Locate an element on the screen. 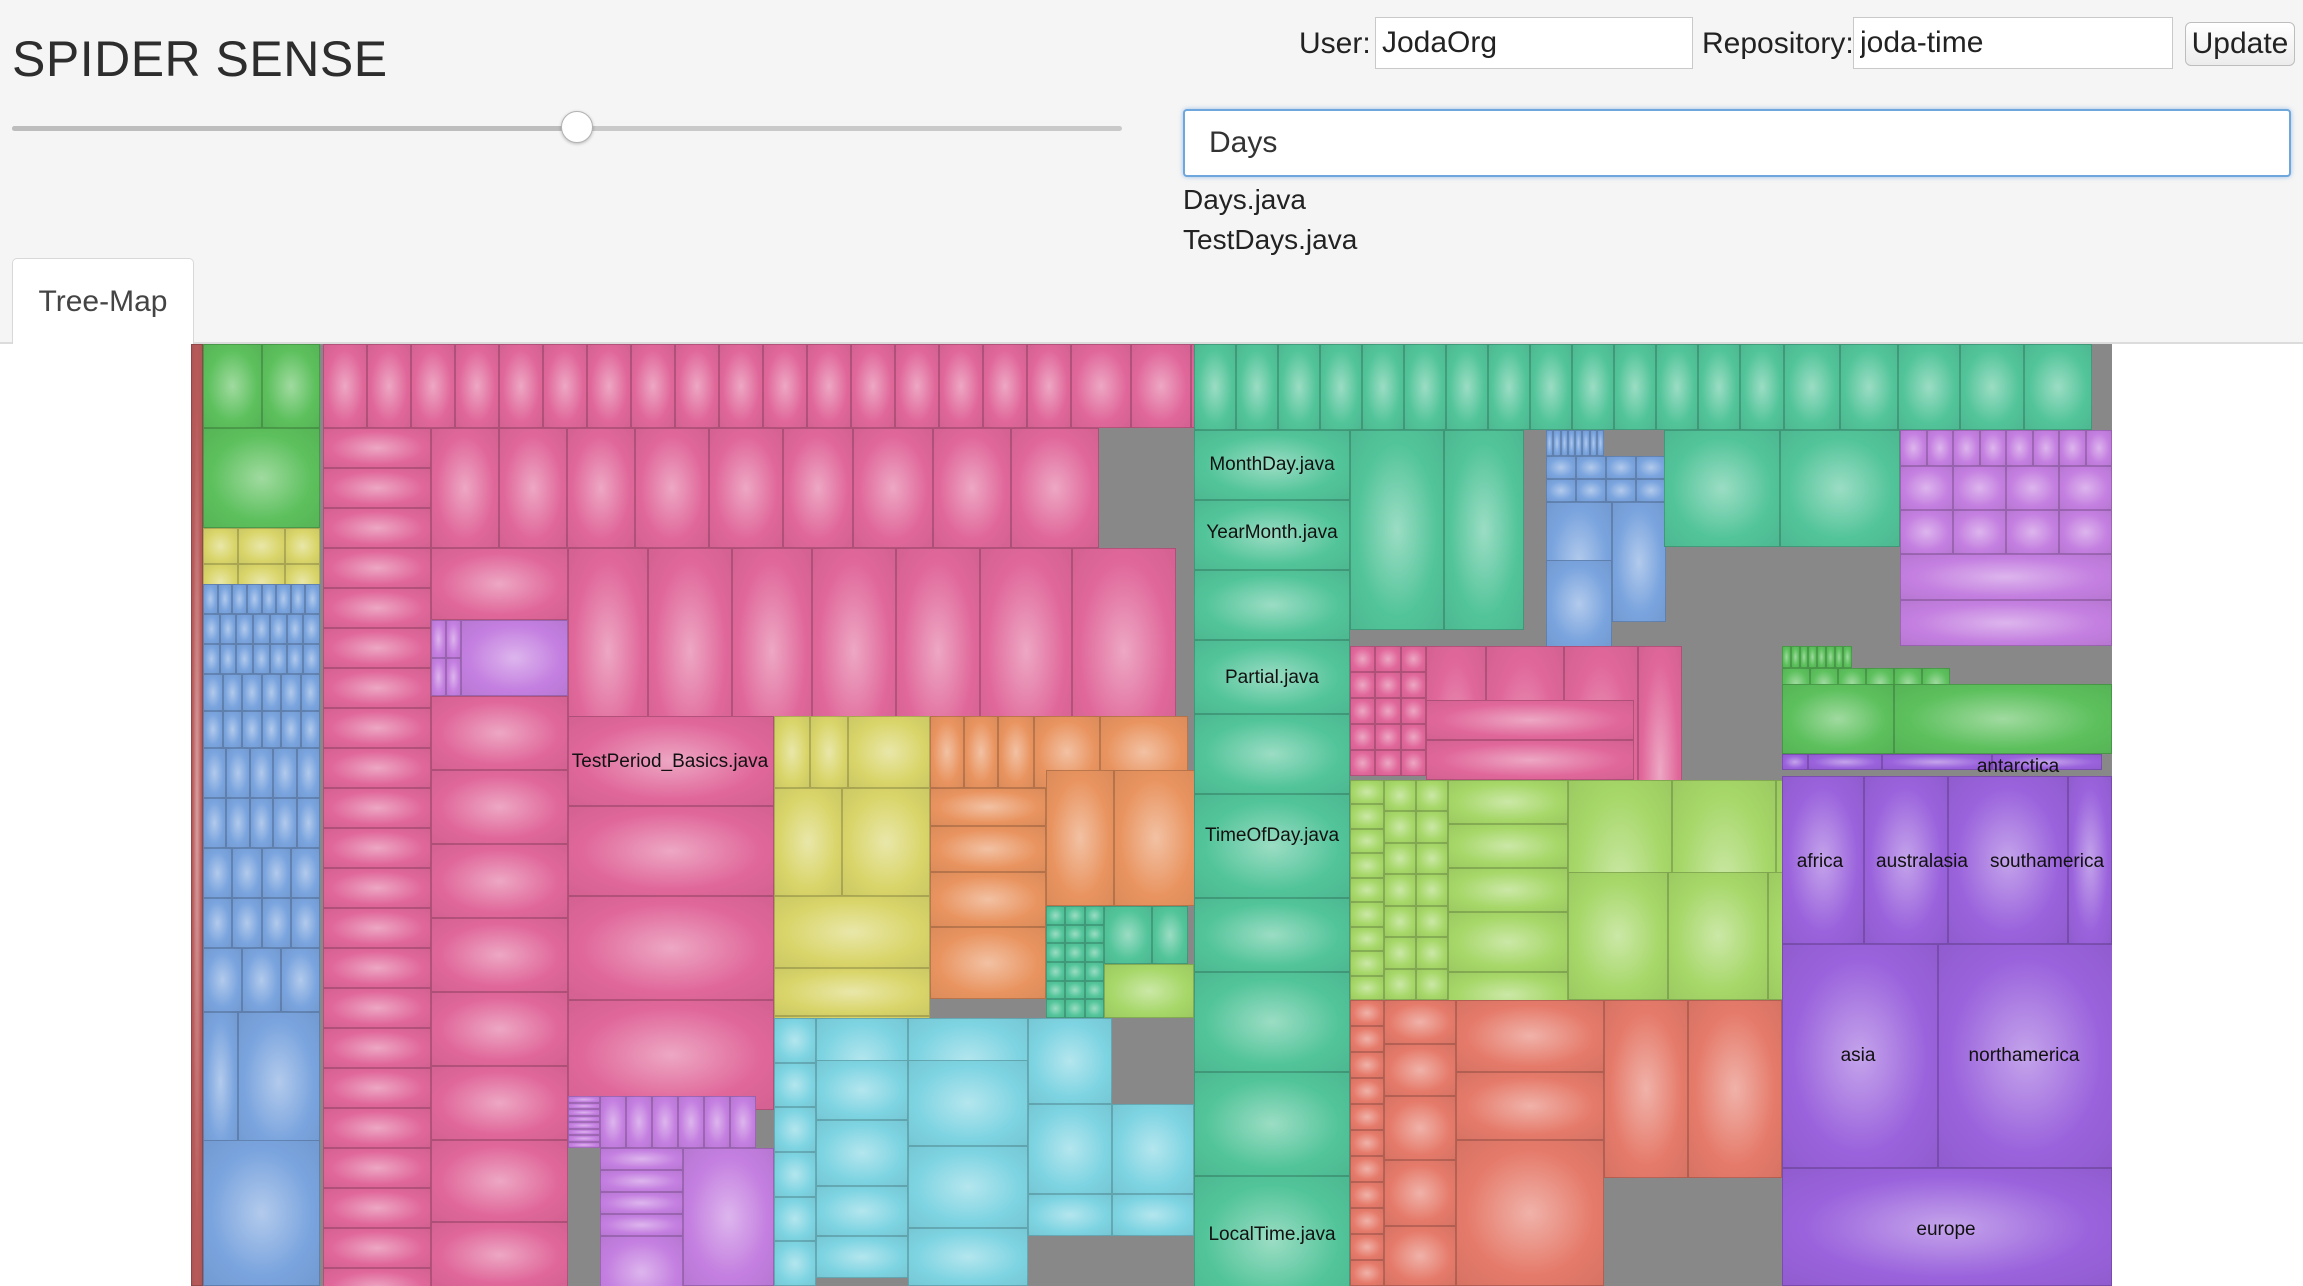 This screenshot has height=1286, width=2303. repository-input is located at coordinates (2013, 43).